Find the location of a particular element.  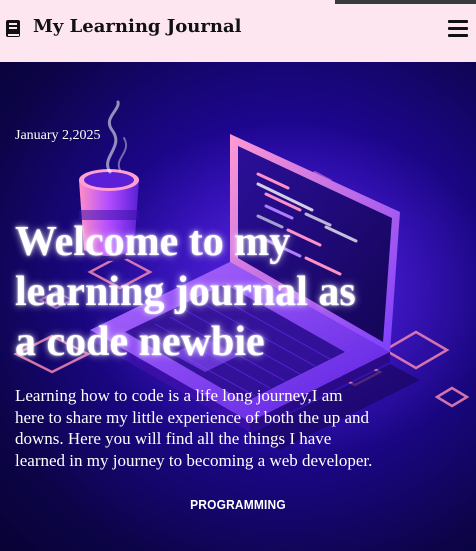

post-date: January 2,2025 is located at coordinates (58, 135).